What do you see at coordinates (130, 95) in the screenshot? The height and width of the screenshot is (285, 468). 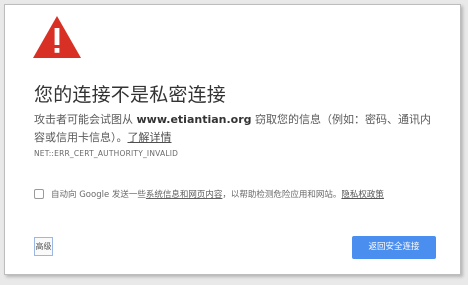 I see `page-title: 您的连接不是私密连接` at bounding box center [130, 95].